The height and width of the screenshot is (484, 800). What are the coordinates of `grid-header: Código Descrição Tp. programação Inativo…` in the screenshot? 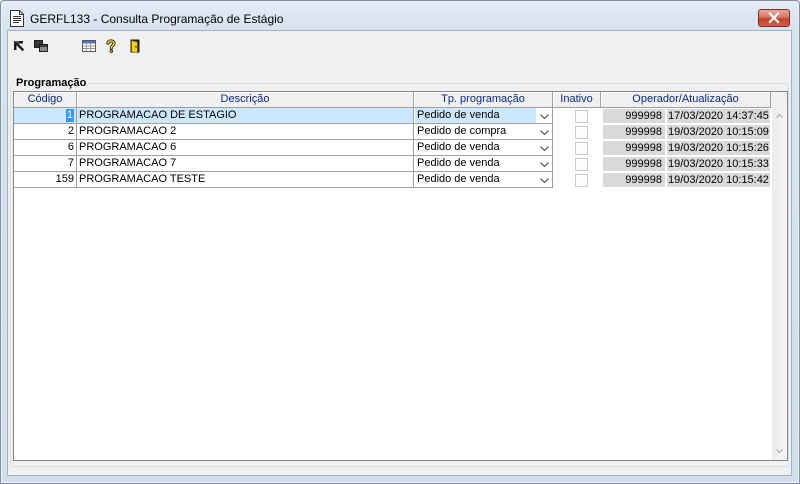 It's located at (400, 100).